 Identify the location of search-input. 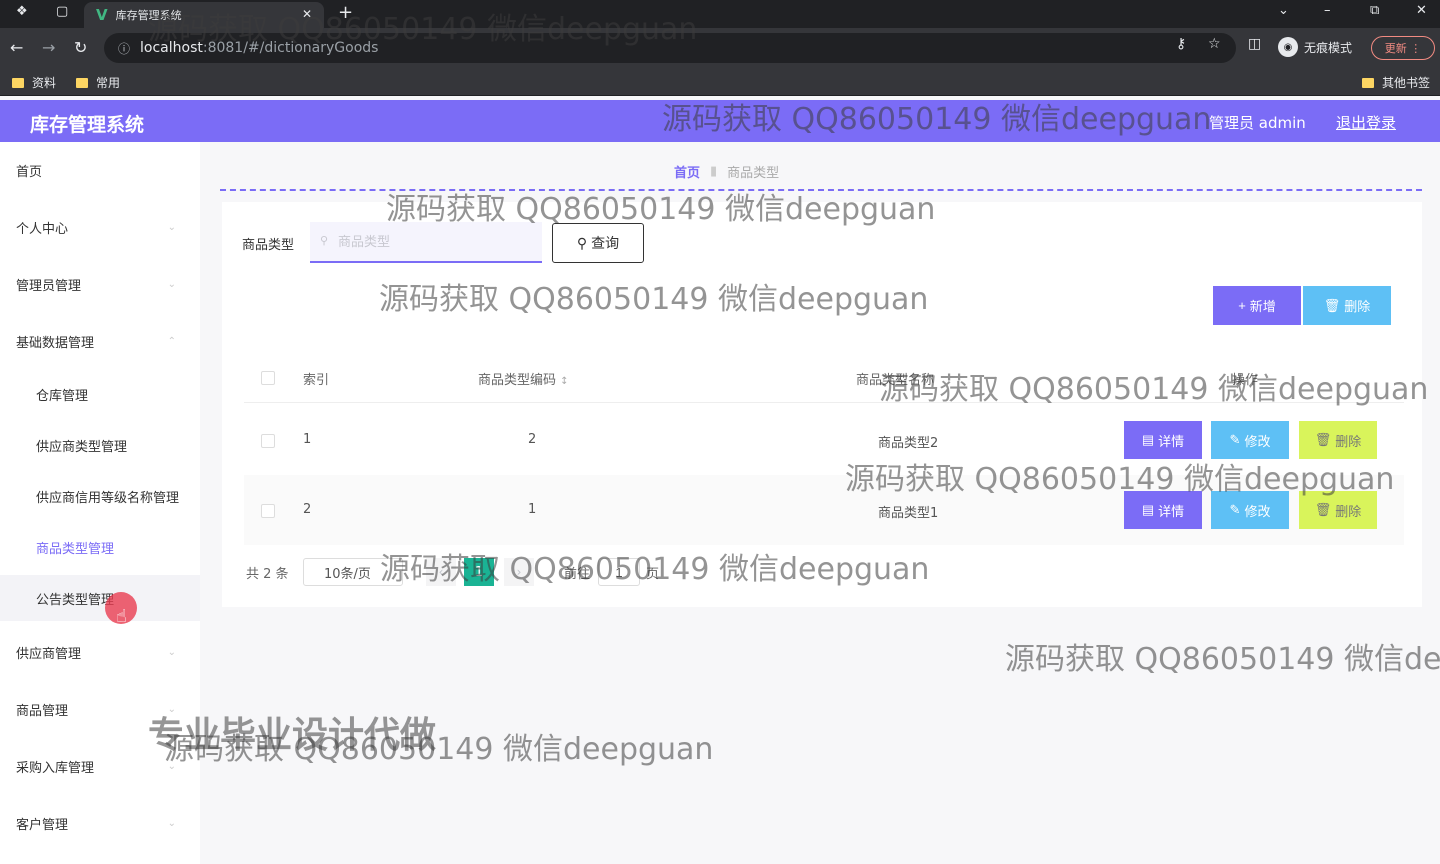
(426, 242).